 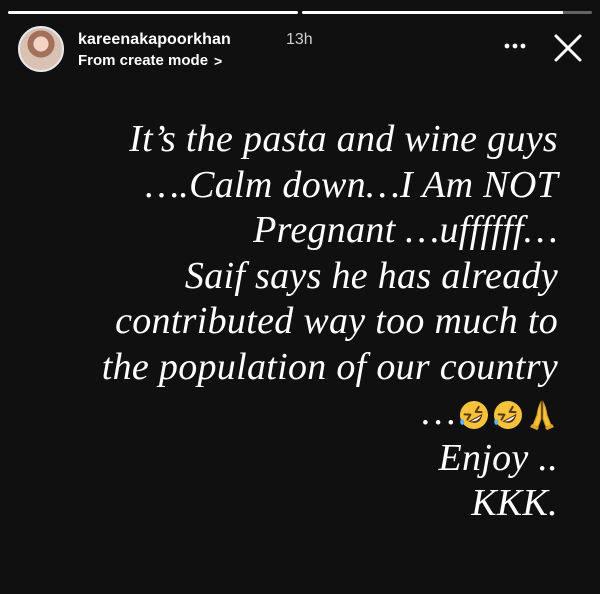 I want to click on folded-hands-icon, so click(x=542, y=413).